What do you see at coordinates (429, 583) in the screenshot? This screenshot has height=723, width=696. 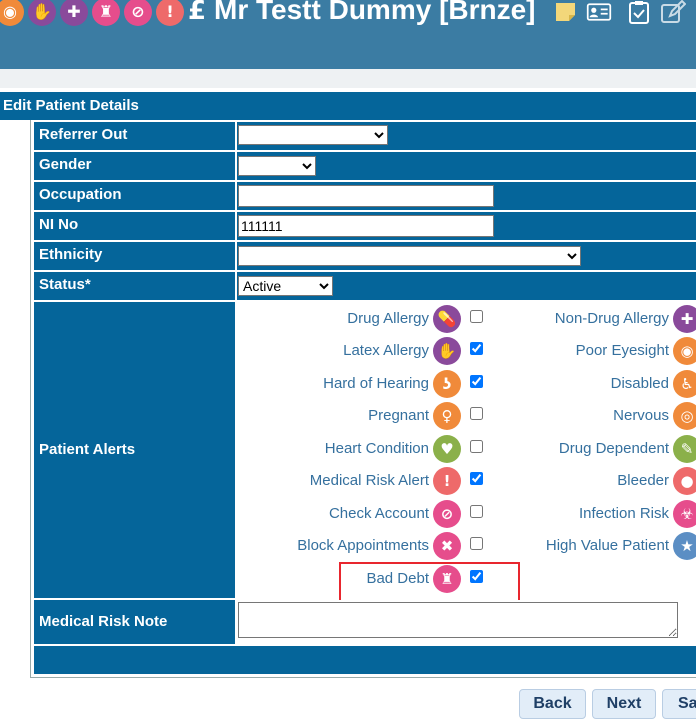 I see `bad-debt-highlight-box` at bounding box center [429, 583].